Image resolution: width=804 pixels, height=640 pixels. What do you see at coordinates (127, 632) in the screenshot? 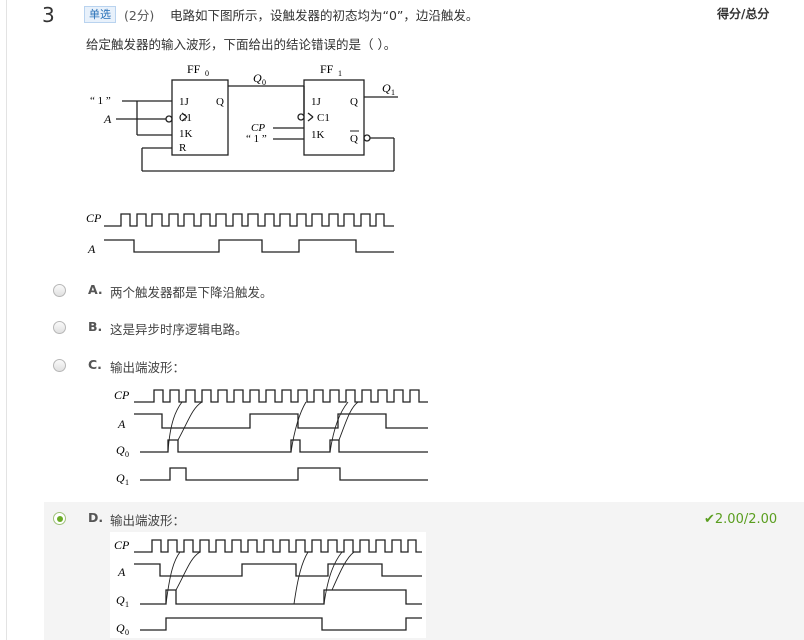
I see `option-d-q0-sub: 0` at bounding box center [127, 632].